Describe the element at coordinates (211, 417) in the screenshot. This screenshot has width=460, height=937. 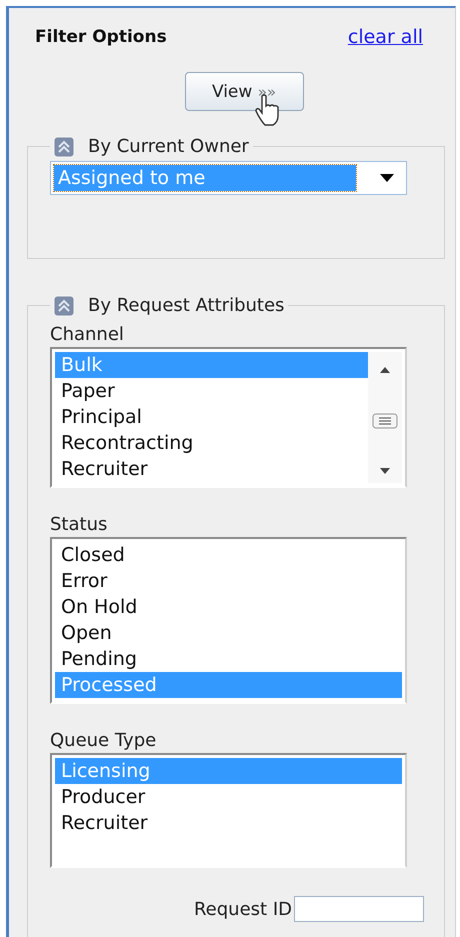
I see `list-option: Principal` at that location.